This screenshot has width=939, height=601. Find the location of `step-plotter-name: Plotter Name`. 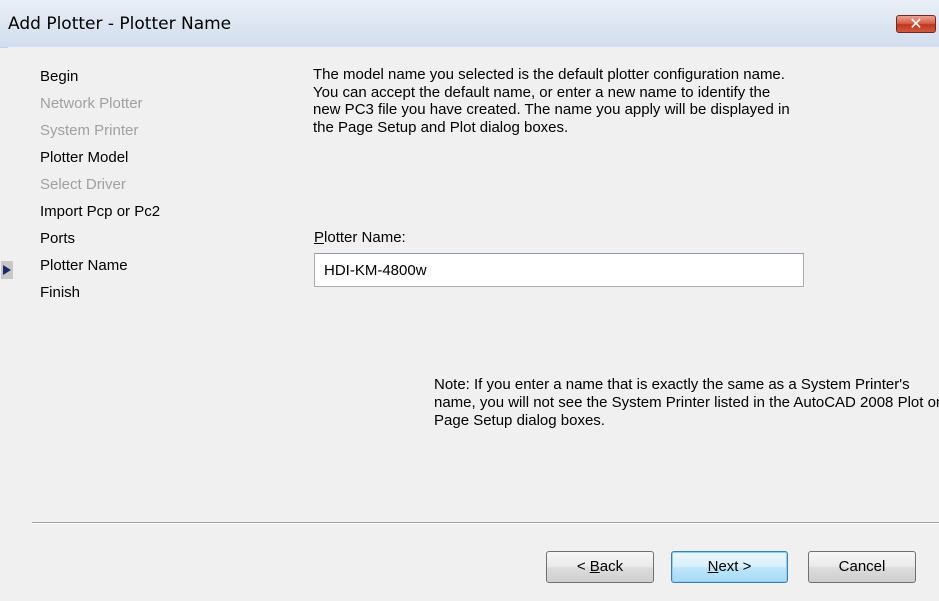

step-plotter-name: Plotter Name is located at coordinates (84, 265).